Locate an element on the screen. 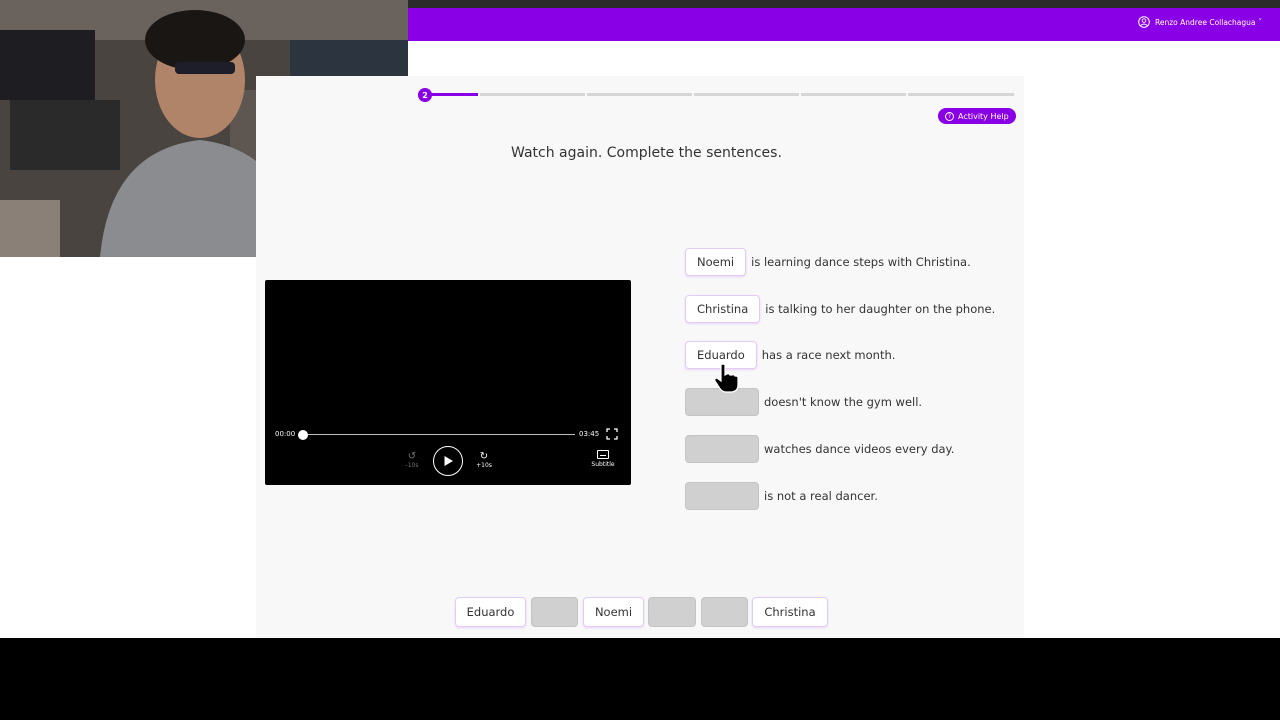  activity-progress-bar: 2 is located at coordinates (712, 95).